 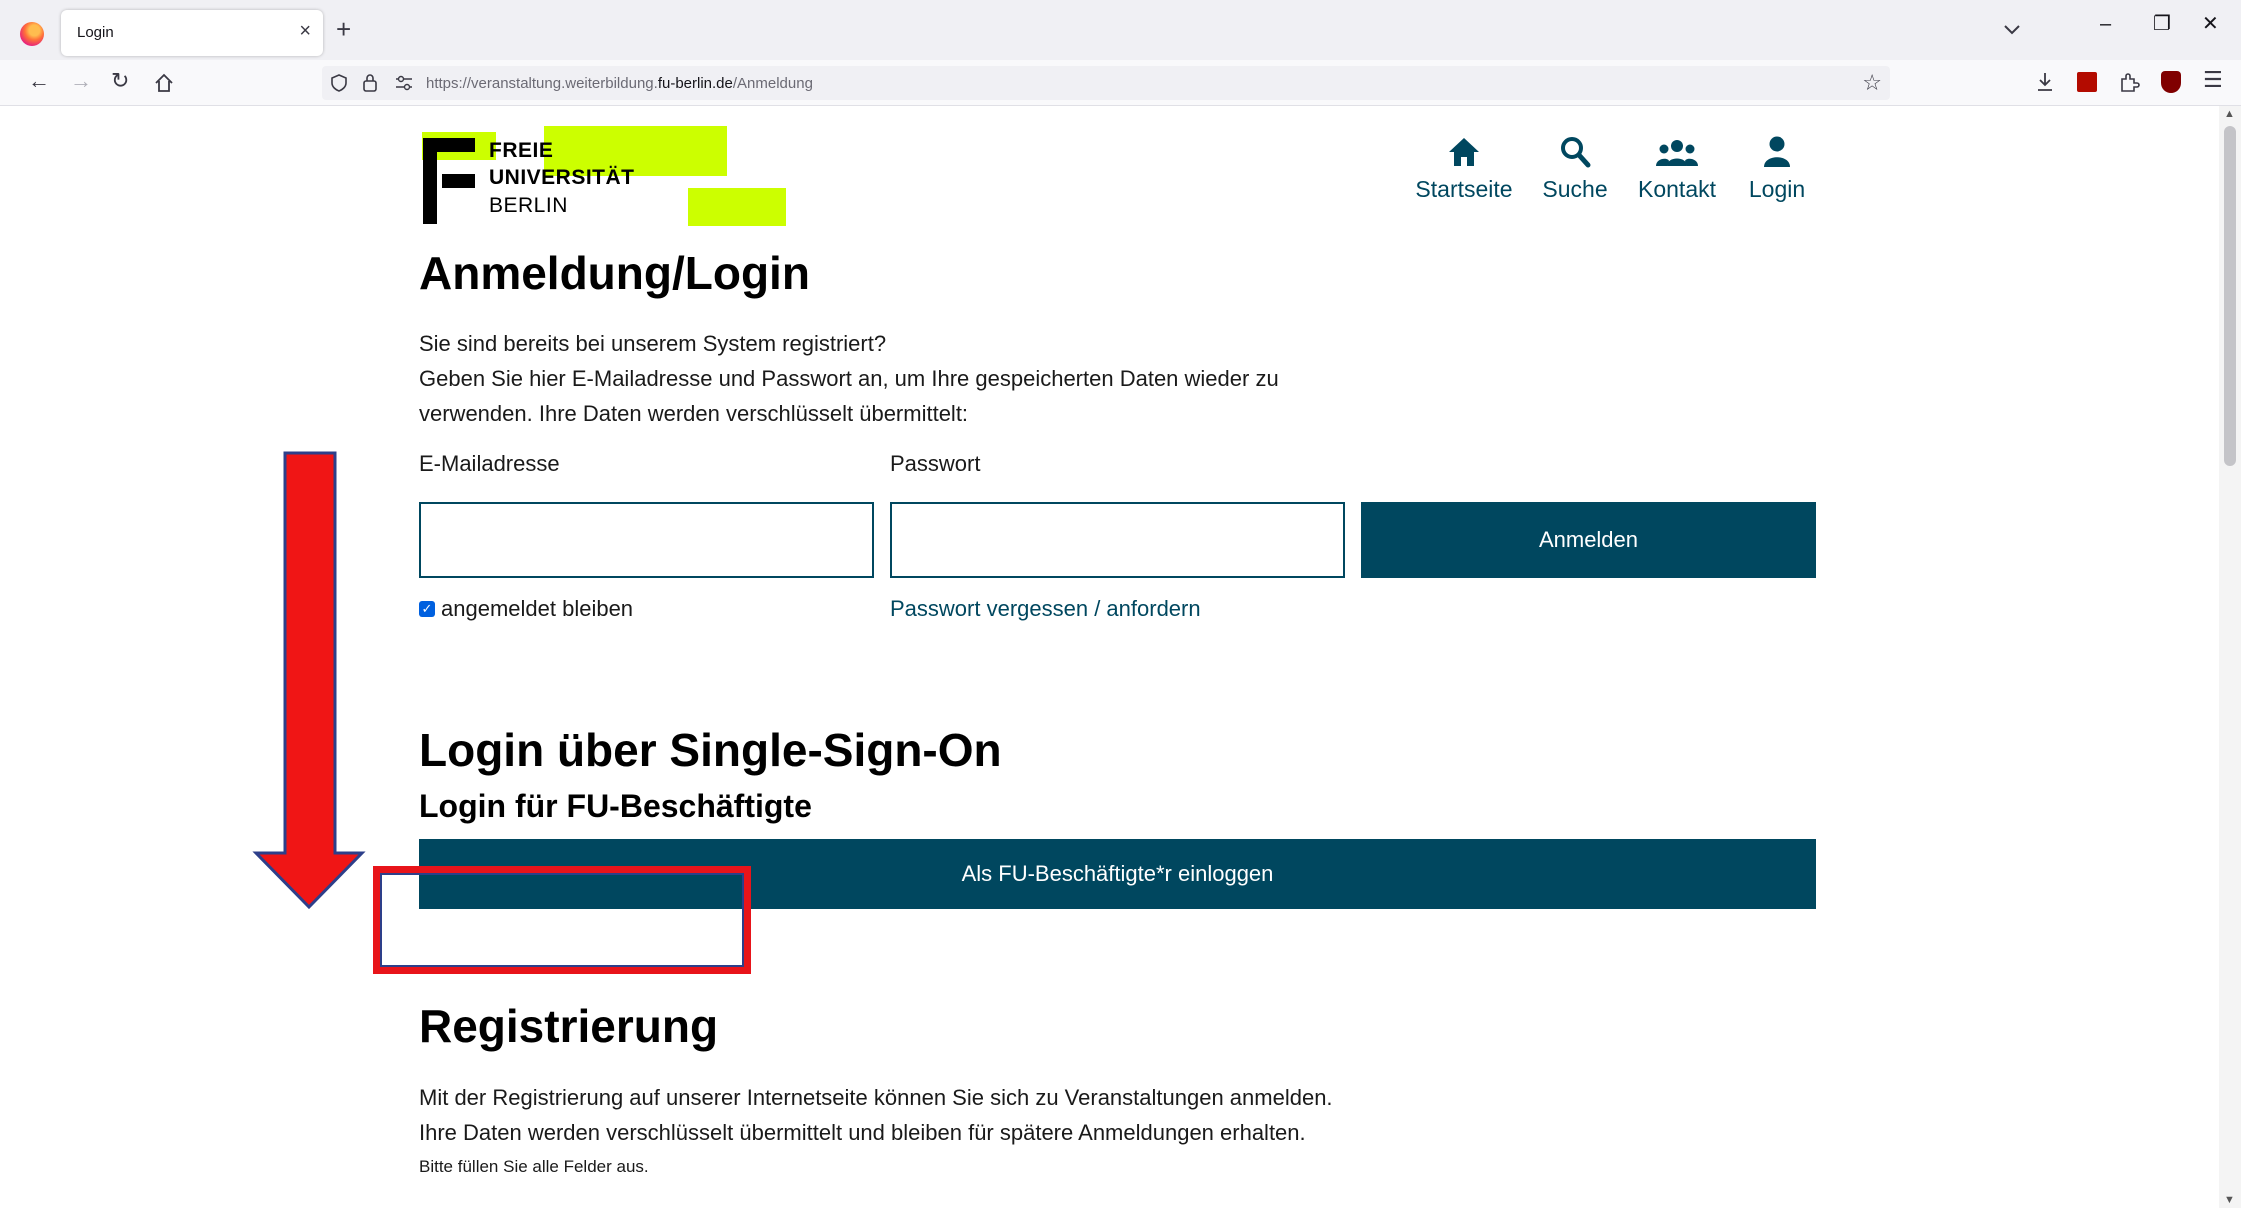 What do you see at coordinates (614, 273) in the screenshot?
I see `page-title: Anmeldung/Login` at bounding box center [614, 273].